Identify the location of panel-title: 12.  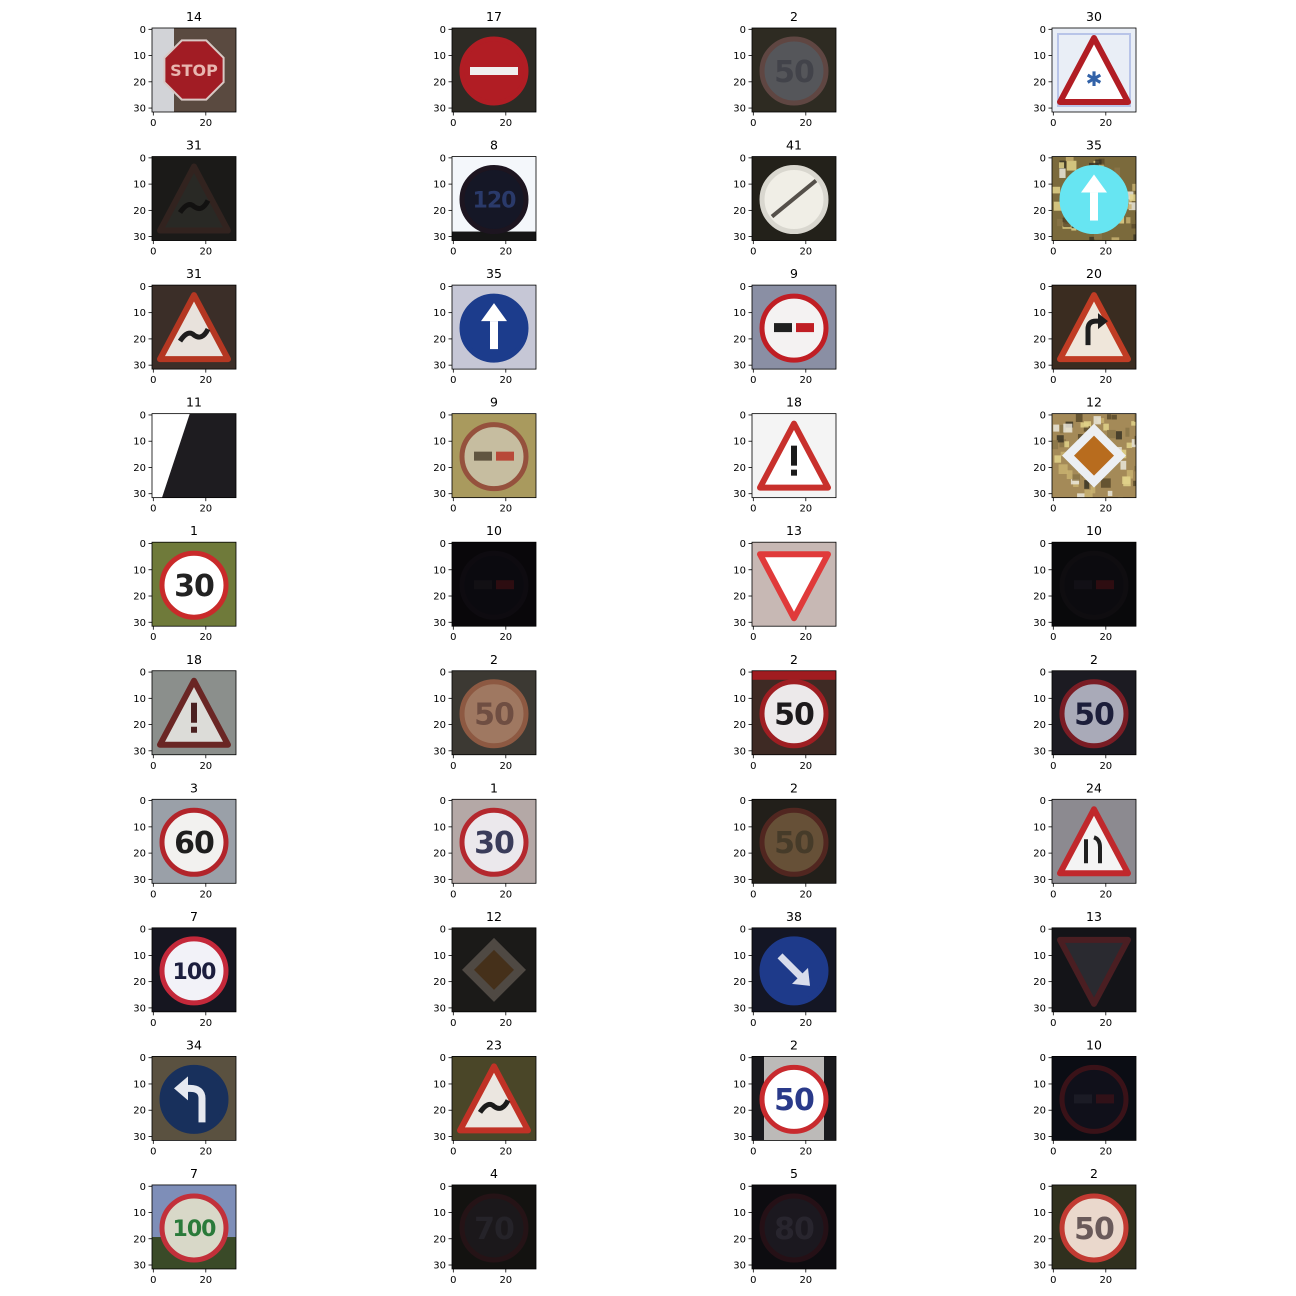
(494, 916).